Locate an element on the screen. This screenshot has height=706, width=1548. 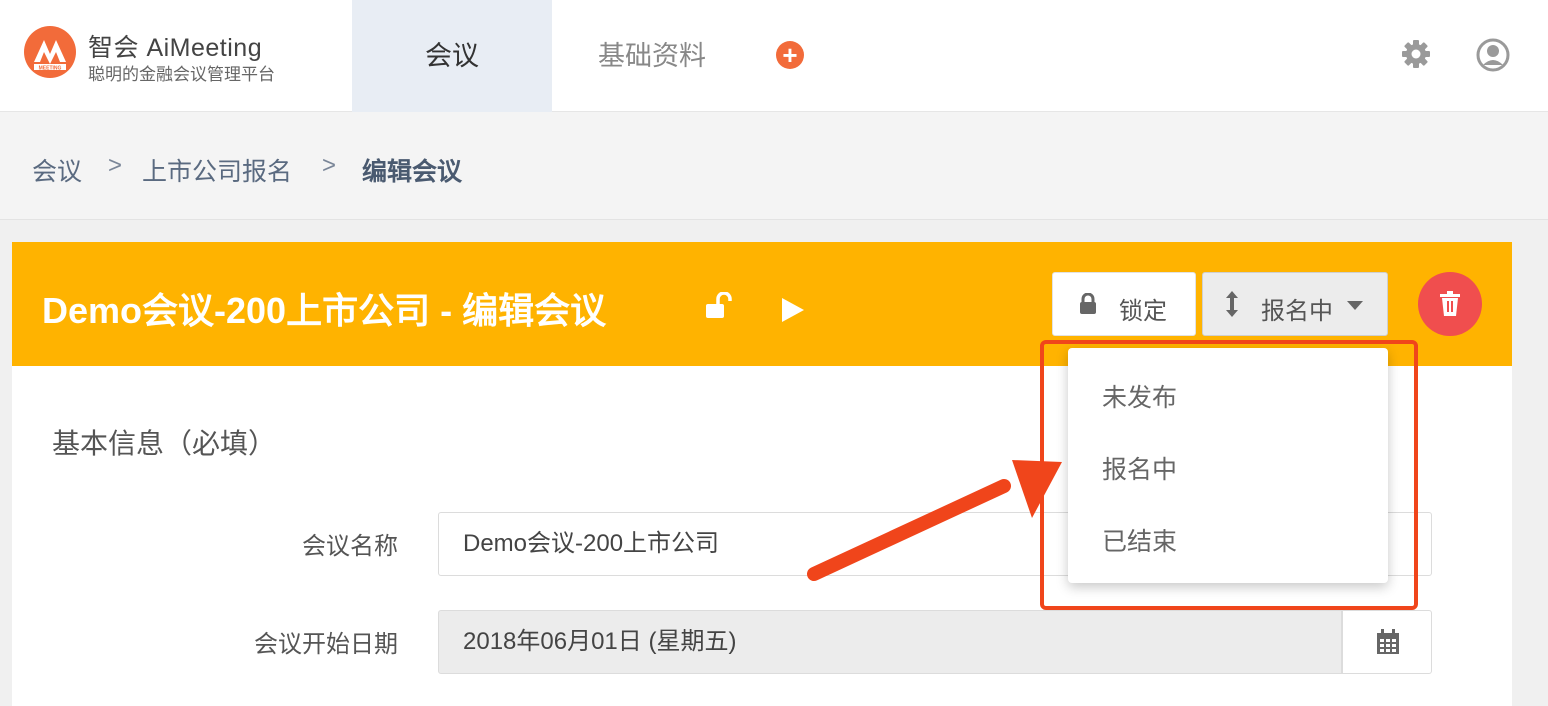
lock-button-label: 锁定 is located at coordinates (1143, 311).